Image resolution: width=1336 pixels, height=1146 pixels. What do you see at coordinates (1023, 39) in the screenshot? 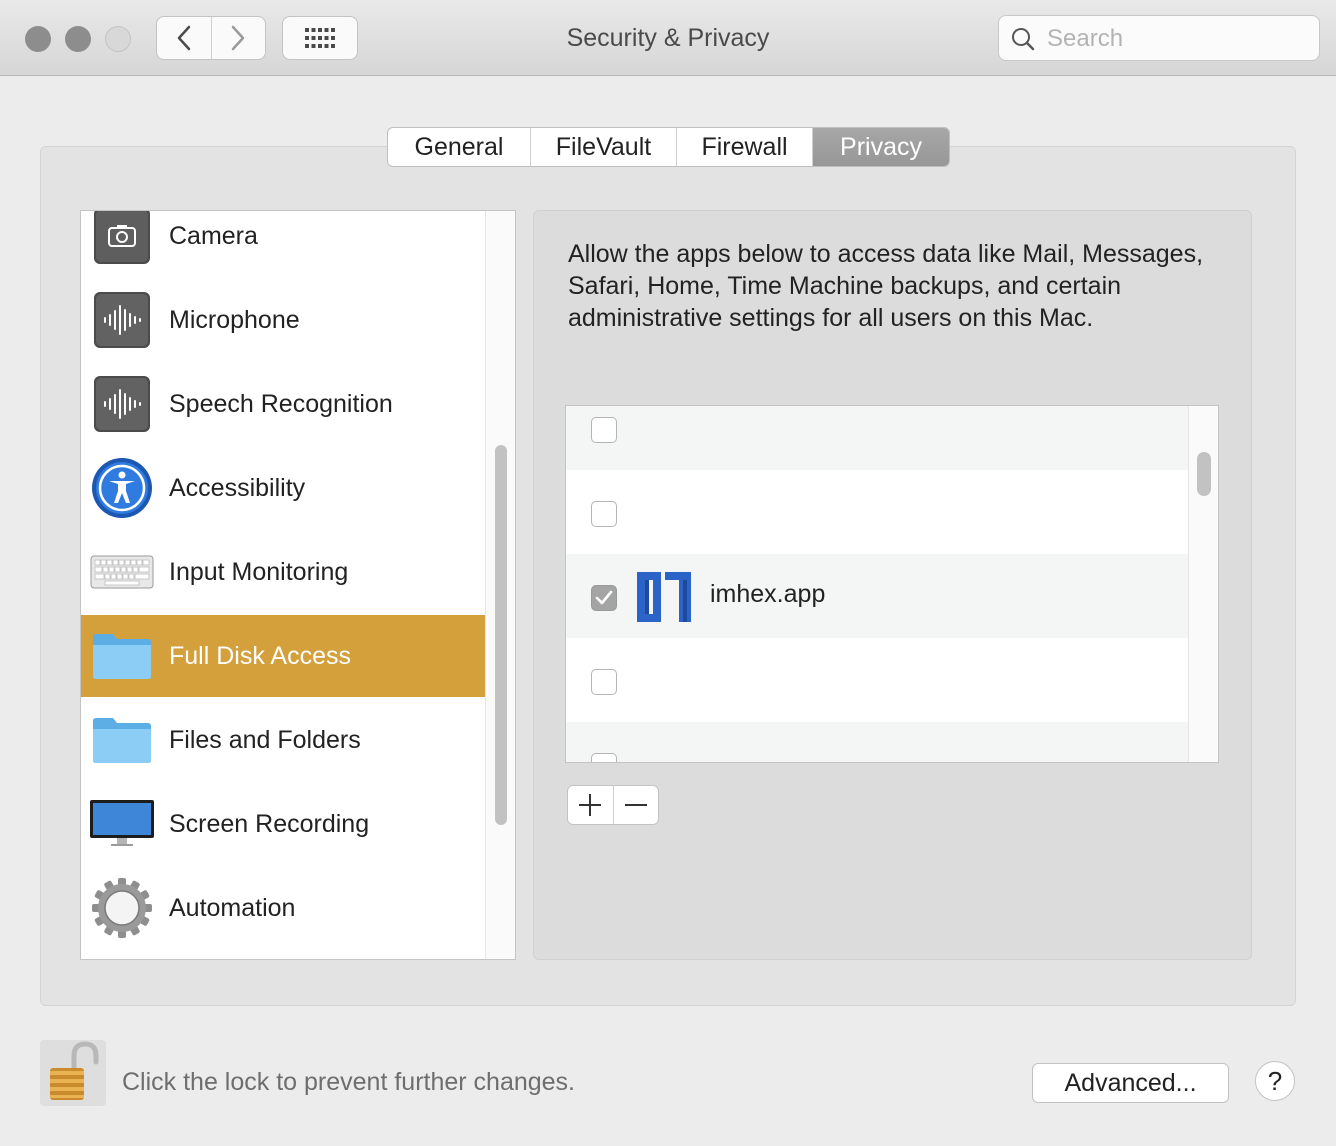
I see `search-icon` at bounding box center [1023, 39].